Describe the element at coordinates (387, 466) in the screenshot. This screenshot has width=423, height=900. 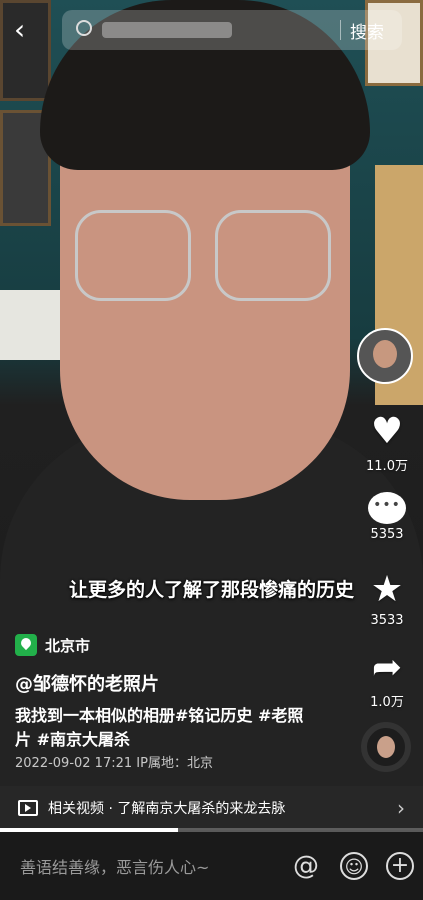
I see `like-count: 11.0万` at that location.